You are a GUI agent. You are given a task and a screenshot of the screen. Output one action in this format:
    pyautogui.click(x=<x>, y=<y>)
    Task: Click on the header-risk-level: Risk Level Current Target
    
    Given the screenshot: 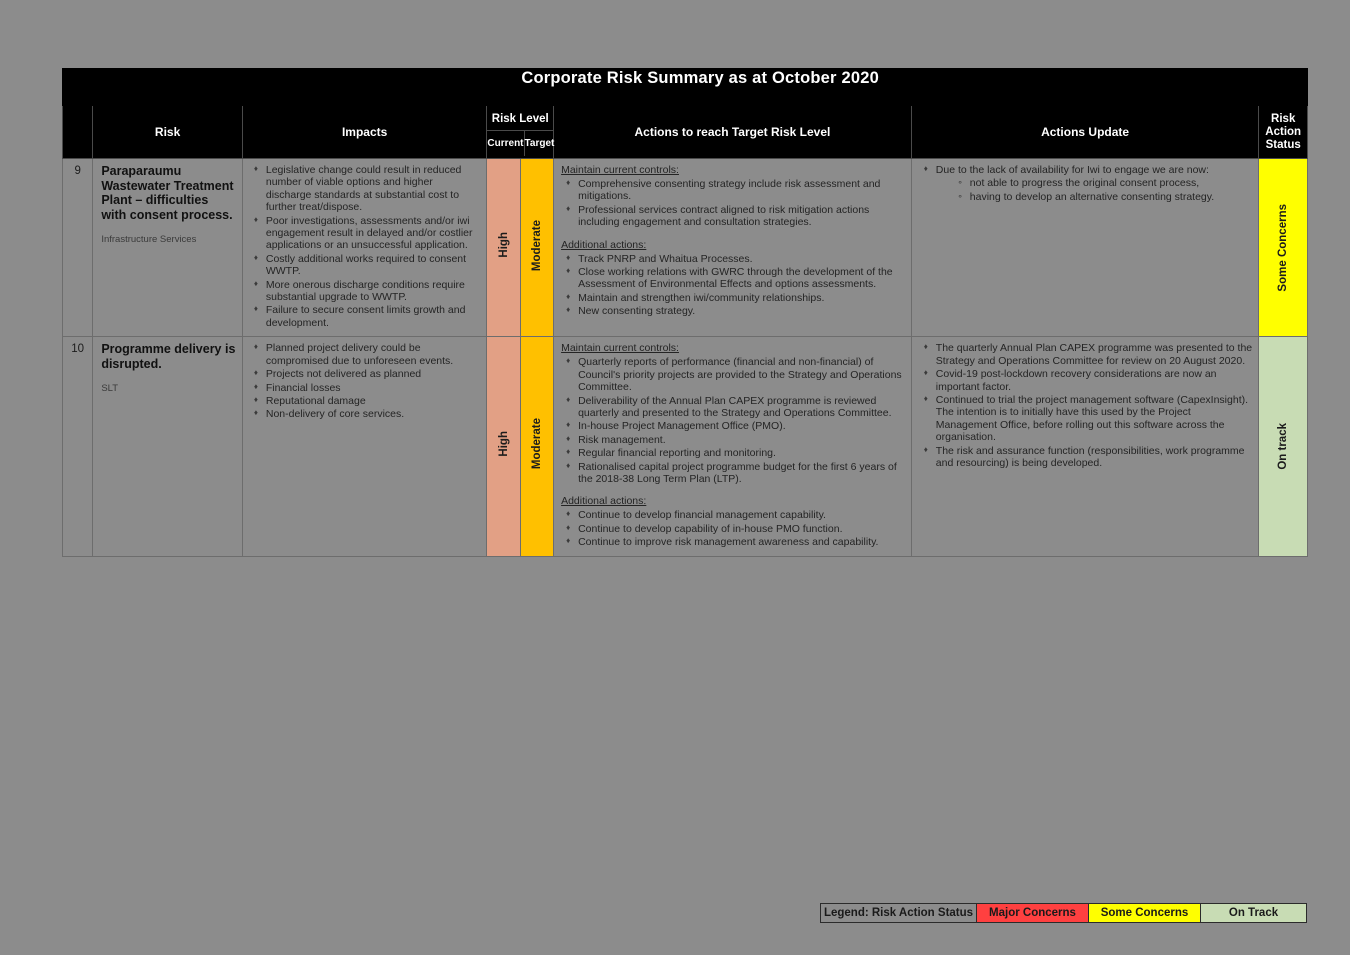 What is the action you would take?
    pyautogui.click(x=520, y=132)
    